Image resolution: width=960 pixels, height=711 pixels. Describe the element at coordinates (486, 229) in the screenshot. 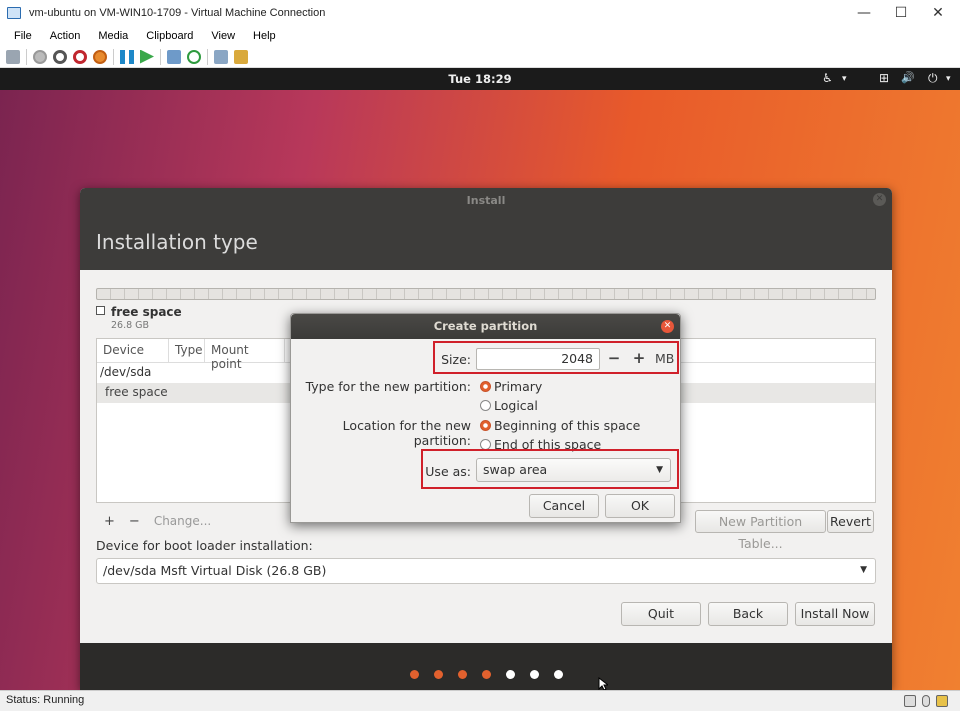

I see `install-header: Install ✕ Installation type` at that location.